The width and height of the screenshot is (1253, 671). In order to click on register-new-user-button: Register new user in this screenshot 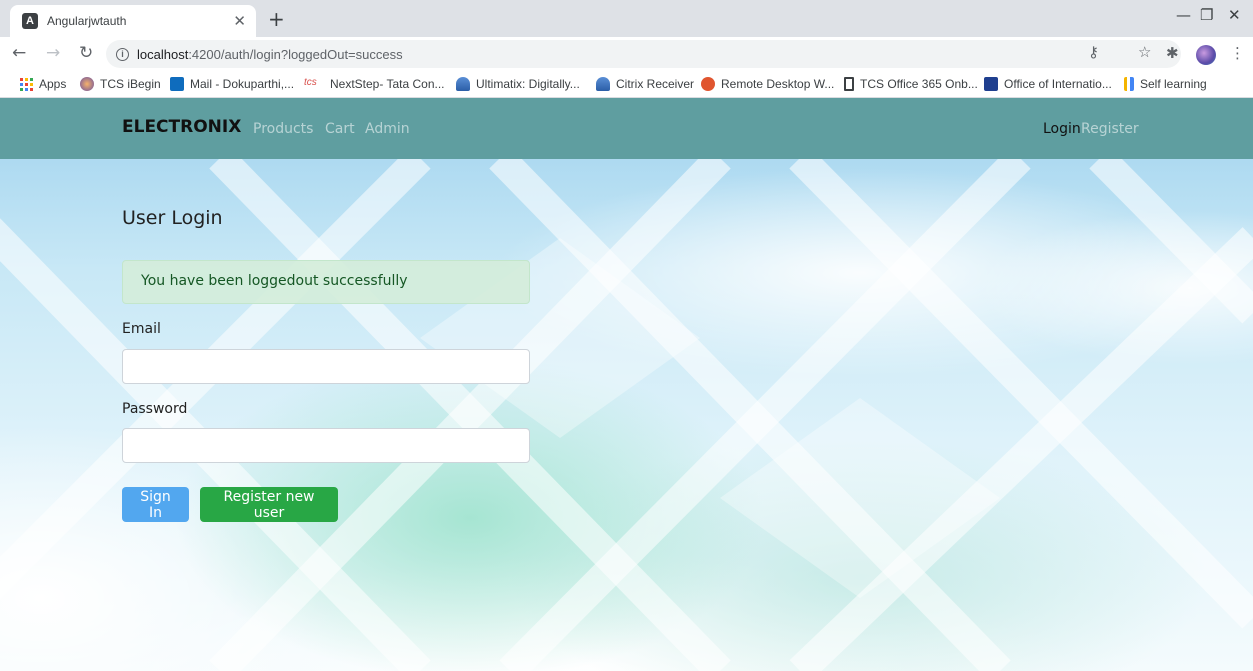, I will do `click(269, 504)`.